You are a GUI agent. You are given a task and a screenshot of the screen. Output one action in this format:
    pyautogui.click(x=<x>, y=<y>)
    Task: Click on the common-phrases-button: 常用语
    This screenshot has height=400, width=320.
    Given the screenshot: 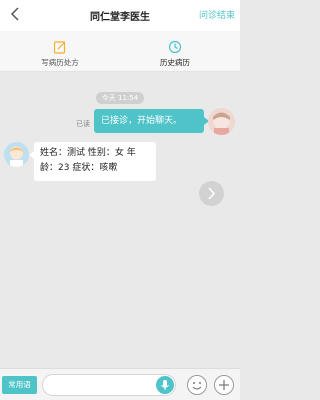 What is the action you would take?
    pyautogui.click(x=19, y=385)
    